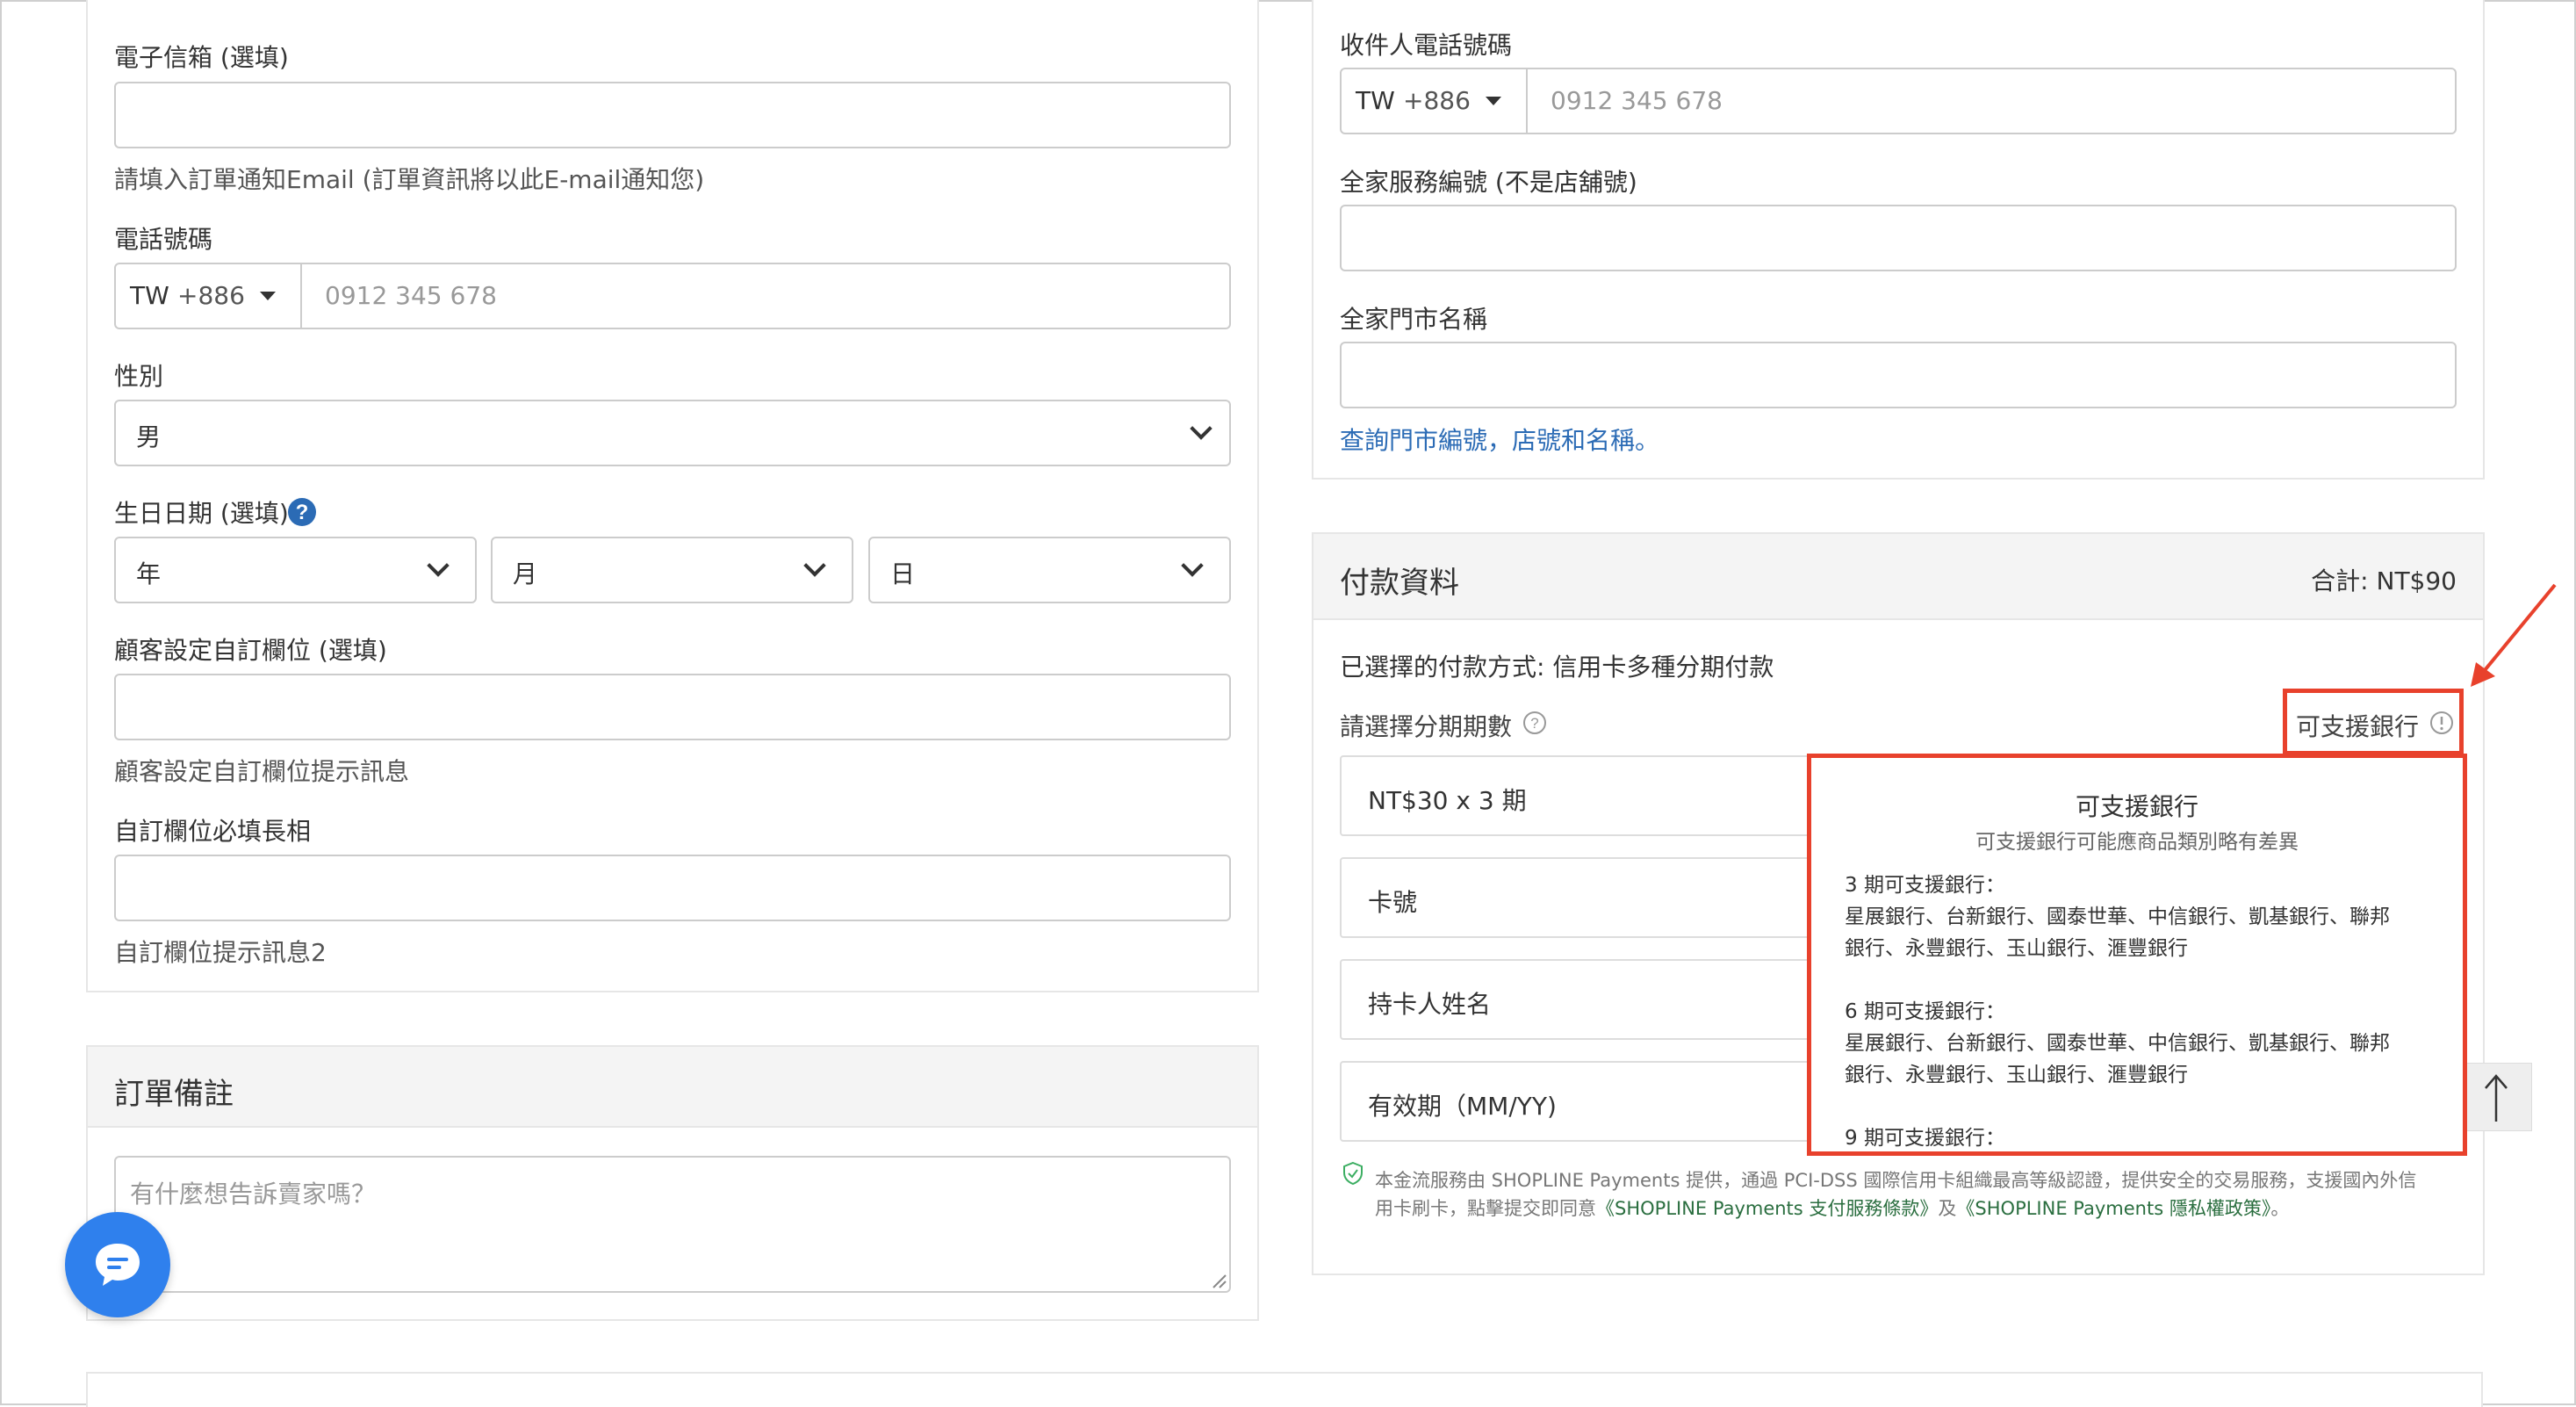 This screenshot has width=2576, height=1407. I want to click on tooltip-6-line1: 星展銀行、台新銀行、國泰世華、中信銀行、凱基銀行、聯邦, so click(2117, 1044).